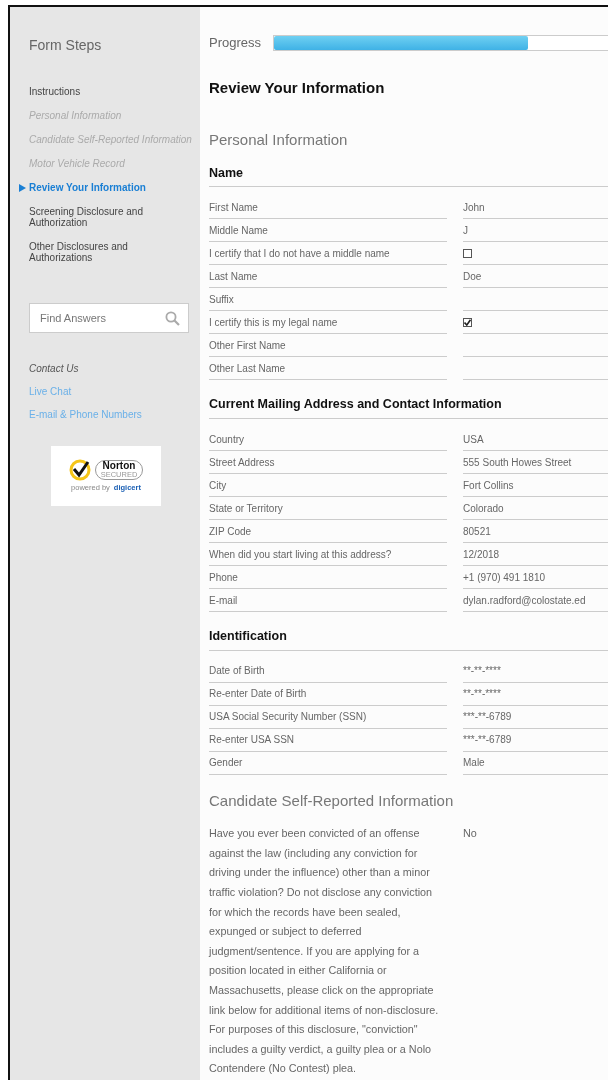 The width and height of the screenshot is (608, 1080). I want to click on progress-label: Progress, so click(235, 43).